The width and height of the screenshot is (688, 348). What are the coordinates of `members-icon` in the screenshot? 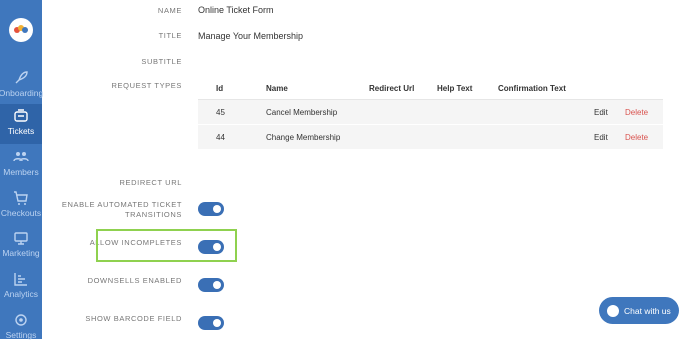 It's located at (21, 157).